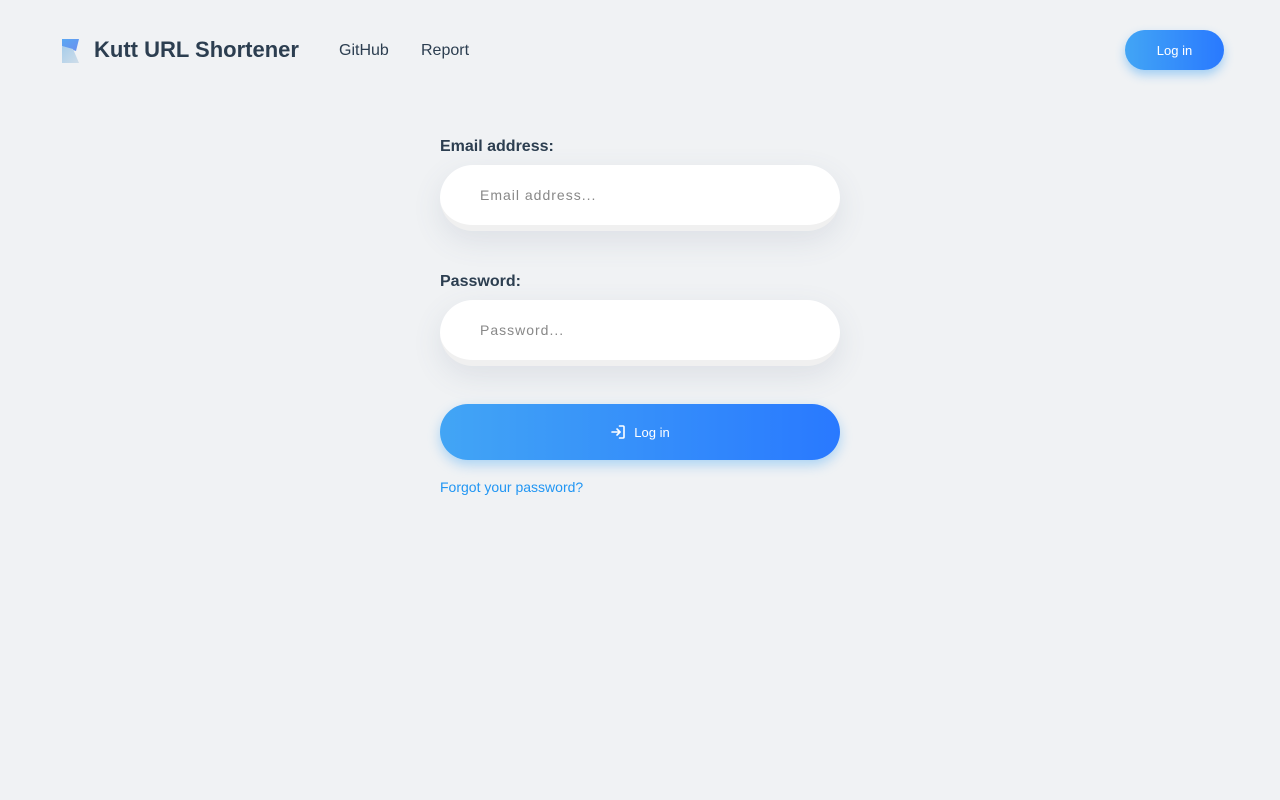 The width and height of the screenshot is (1280, 800). What do you see at coordinates (640, 50) in the screenshot?
I see `top-header: Kutt URL Shortener GitHub Report Log in` at bounding box center [640, 50].